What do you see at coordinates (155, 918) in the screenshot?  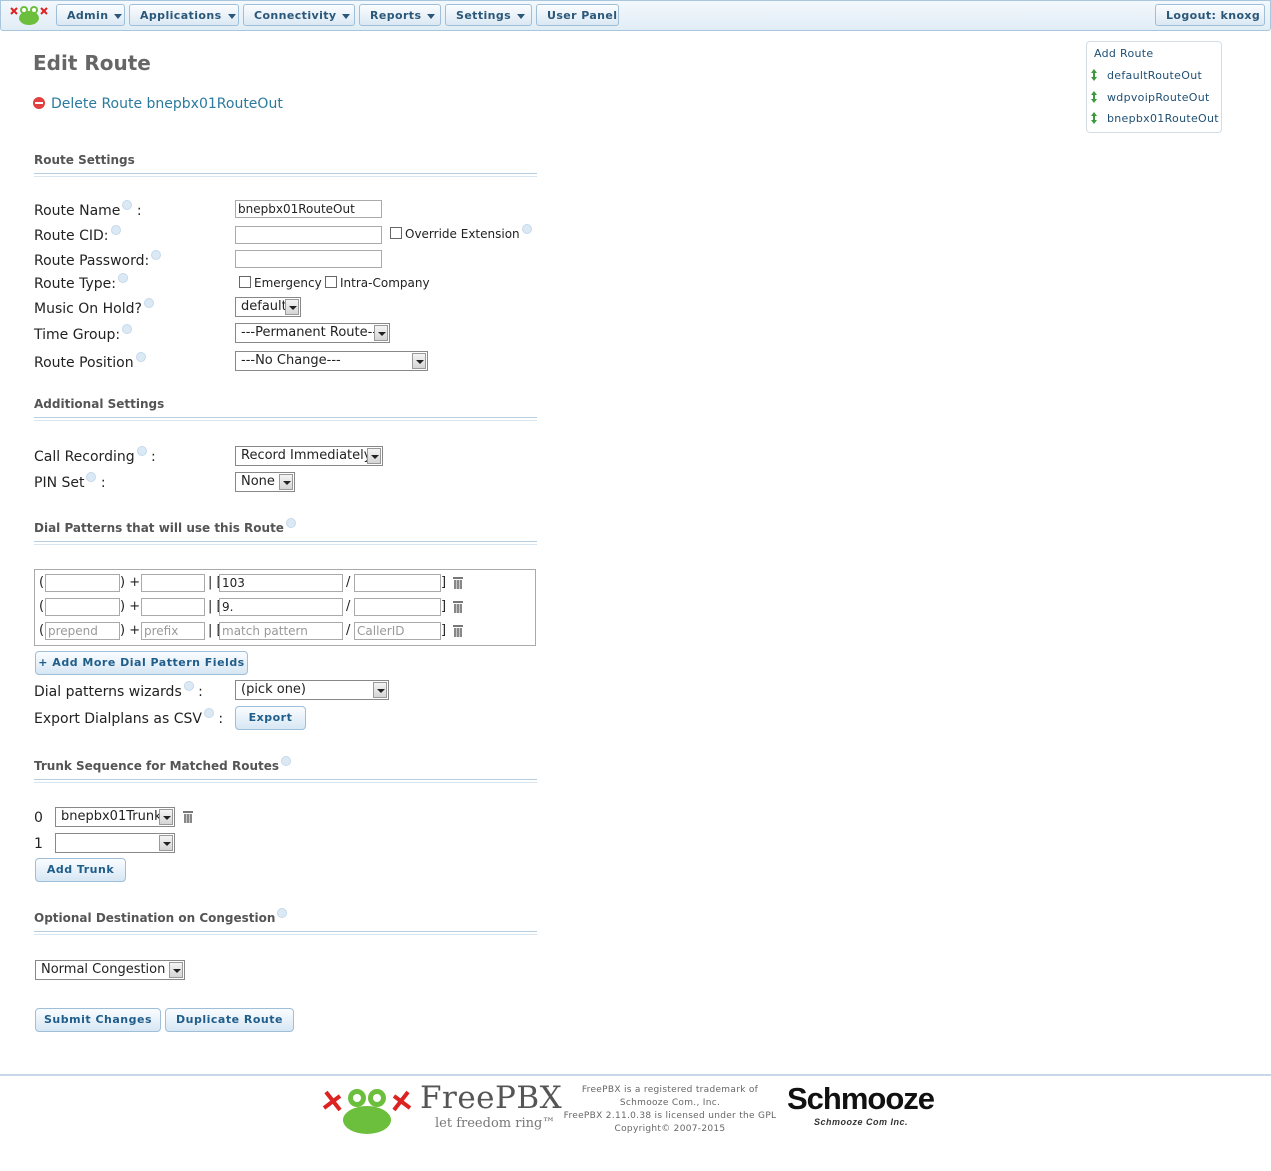 I see `congestion-heading-text: Optional Destination on Congestion` at bounding box center [155, 918].